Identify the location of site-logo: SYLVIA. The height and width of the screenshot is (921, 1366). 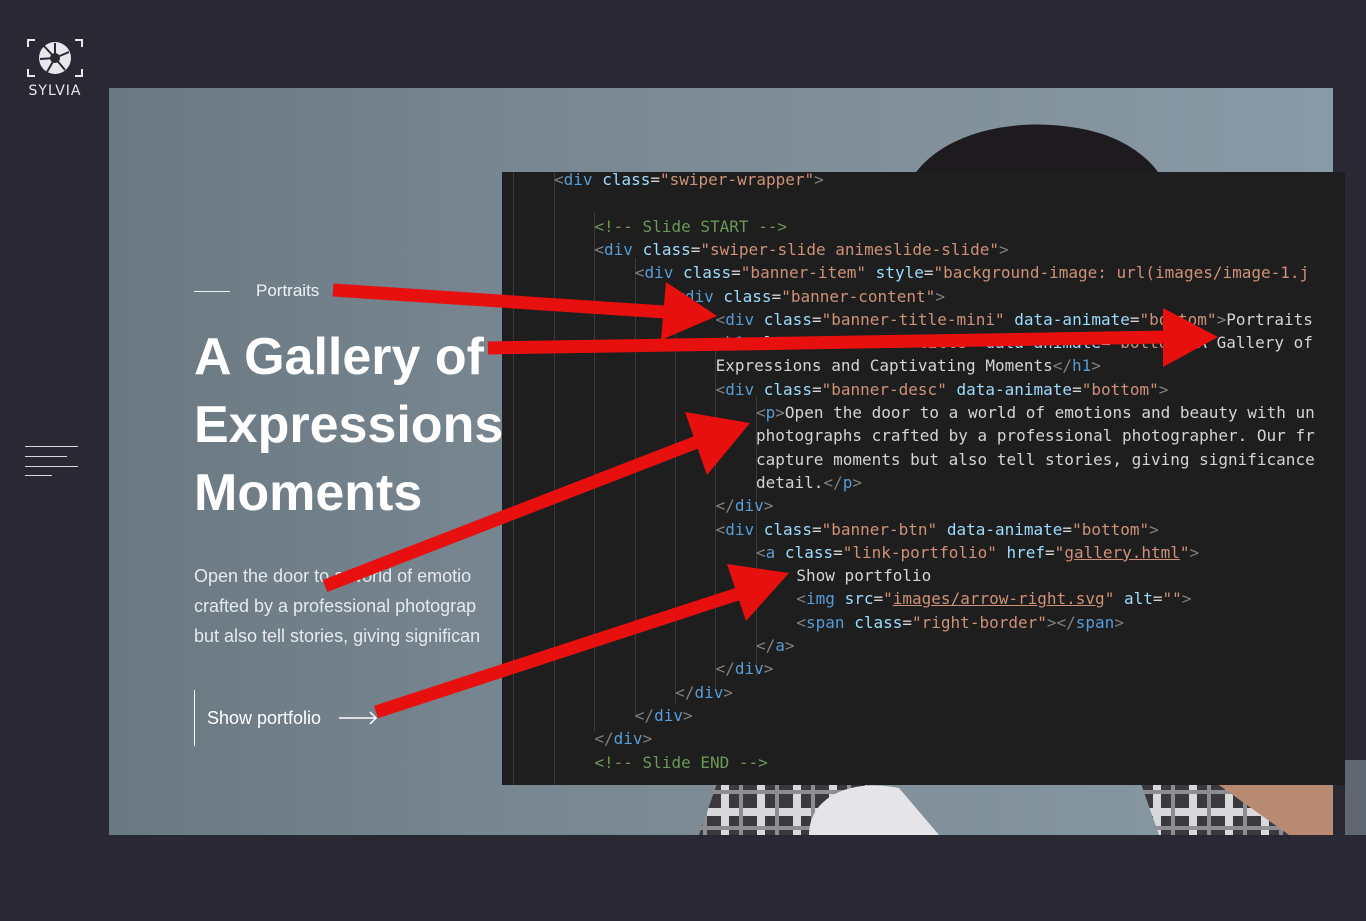
(55, 68).